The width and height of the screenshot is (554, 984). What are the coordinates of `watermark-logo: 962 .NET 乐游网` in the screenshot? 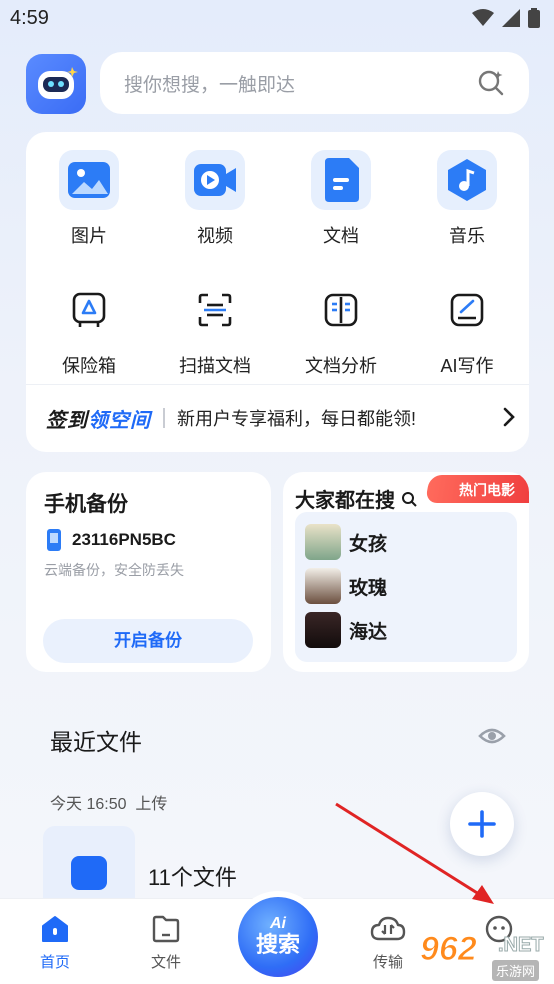 It's located at (482, 955).